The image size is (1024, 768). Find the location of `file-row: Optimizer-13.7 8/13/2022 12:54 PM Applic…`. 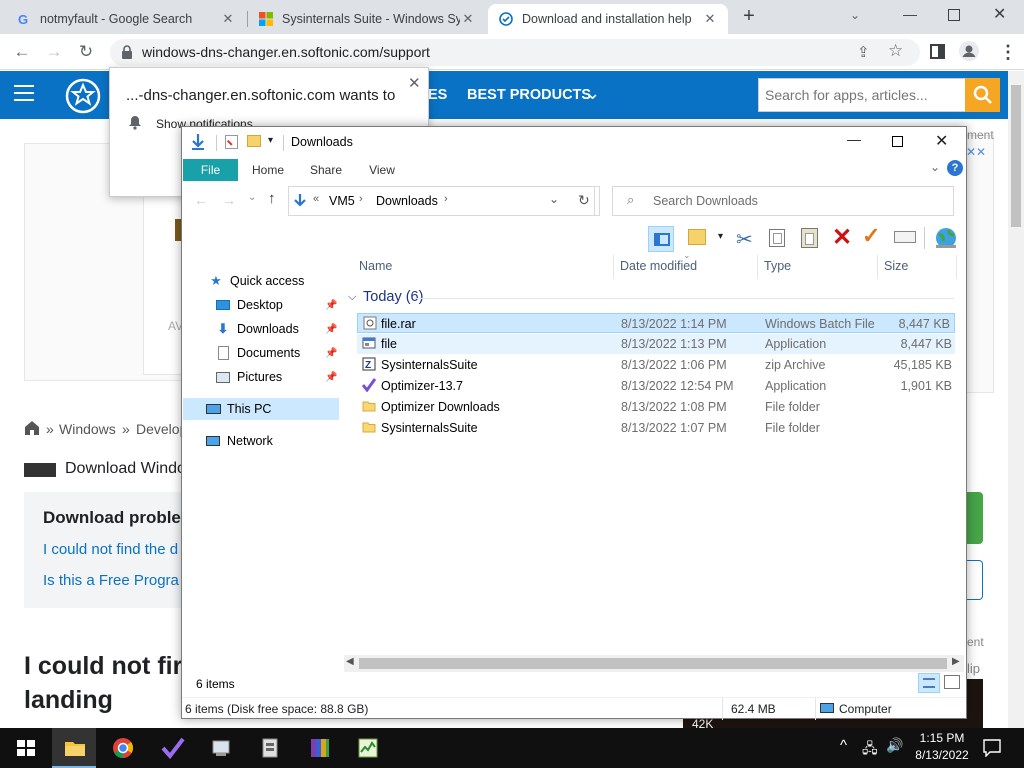

file-row: Optimizer-13.7 8/13/2022 12:54 PM Applic… is located at coordinates (656, 386).